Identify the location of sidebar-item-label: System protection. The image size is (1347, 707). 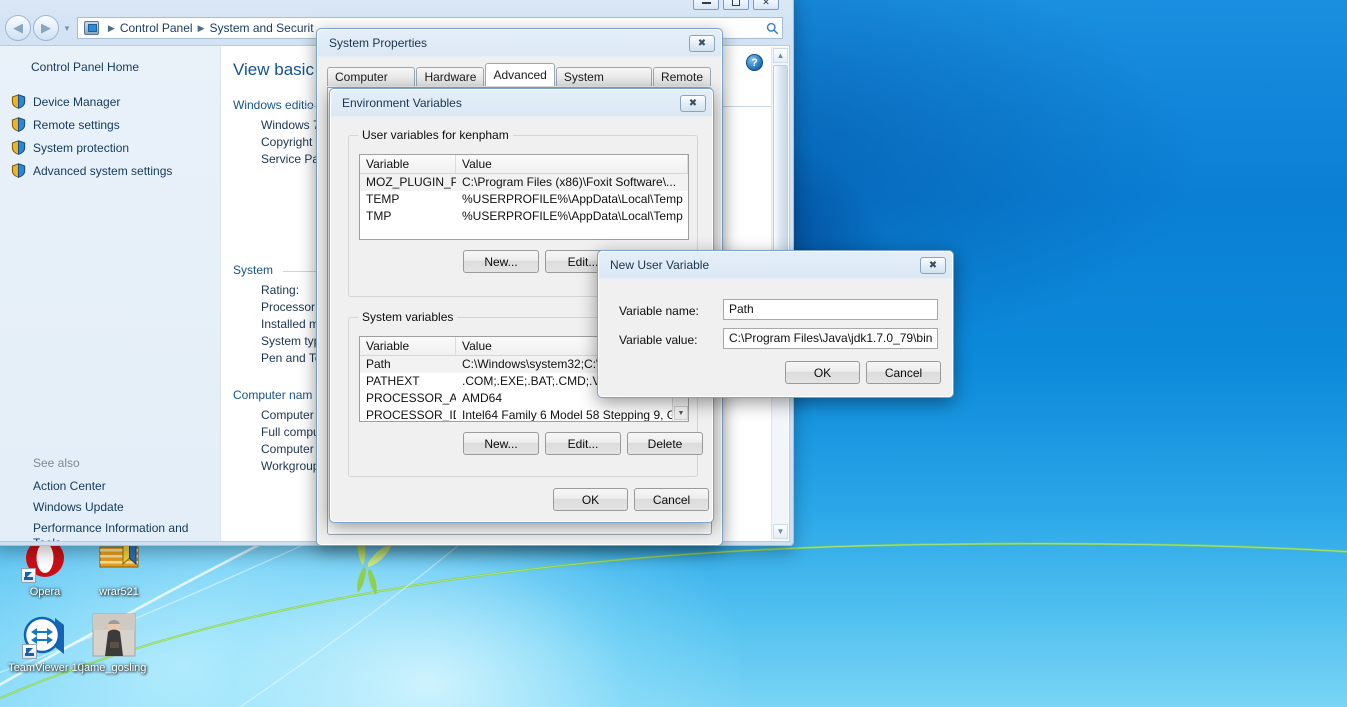
(81, 147).